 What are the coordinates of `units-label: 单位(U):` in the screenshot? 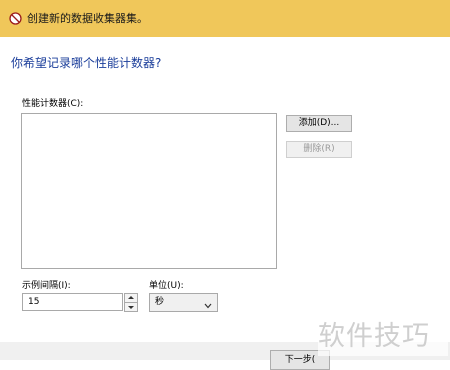 It's located at (166, 286).